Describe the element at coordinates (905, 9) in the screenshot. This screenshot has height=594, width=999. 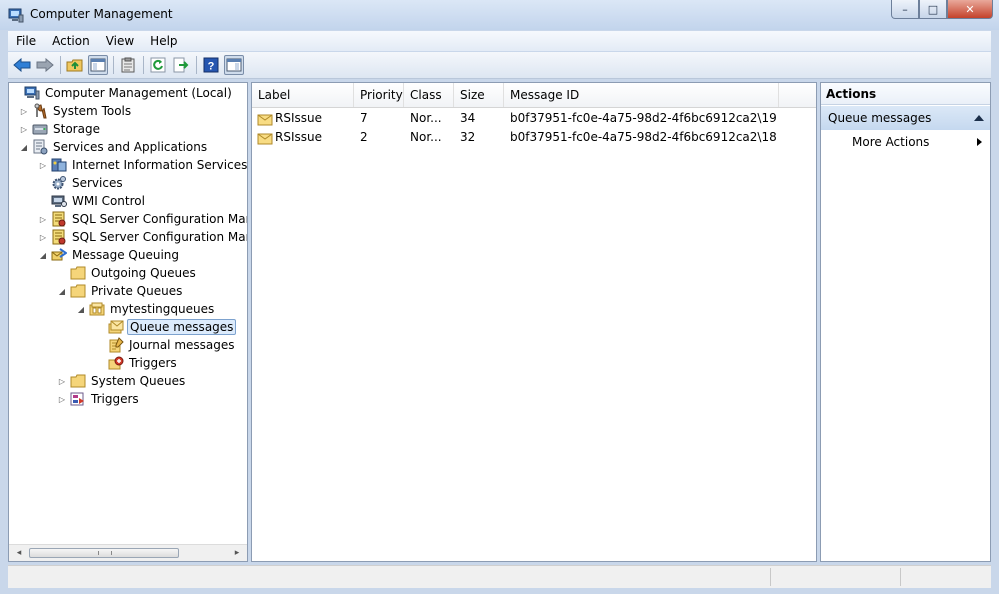
I see `minimize-button: –` at that location.